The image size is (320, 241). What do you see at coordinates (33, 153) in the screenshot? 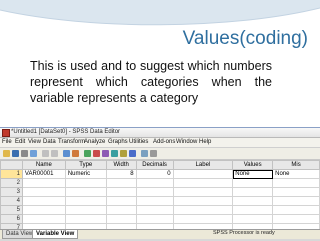
I see `dialog-recall-icon` at bounding box center [33, 153].